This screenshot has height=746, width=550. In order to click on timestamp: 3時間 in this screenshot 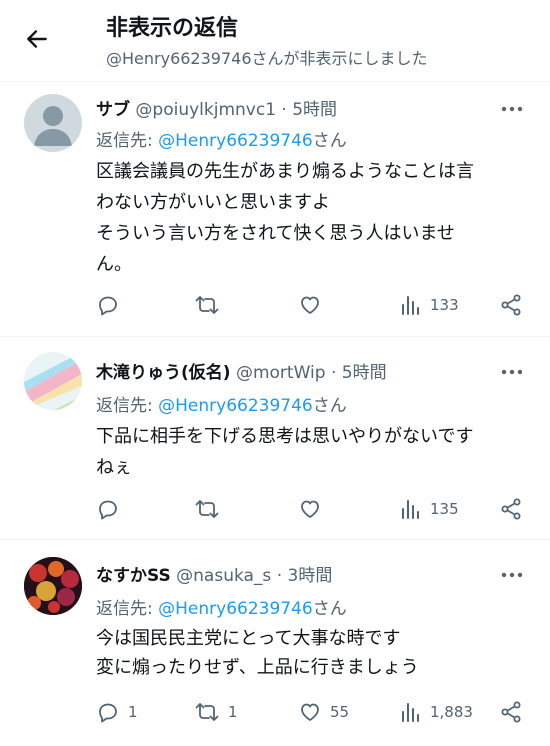, I will do `click(310, 576)`.